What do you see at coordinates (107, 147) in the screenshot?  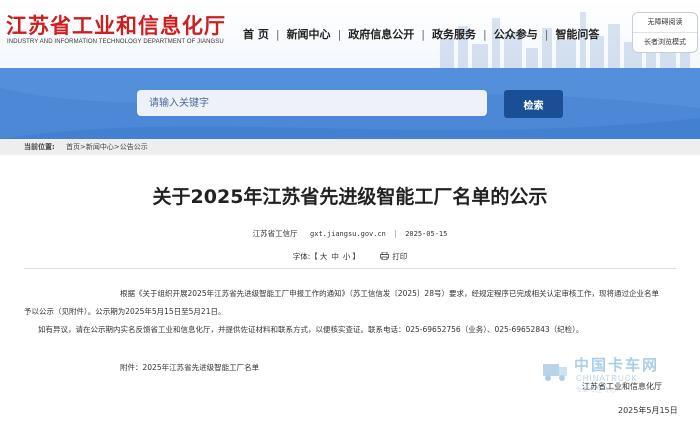 I see `breadcrumb-path: 首页>新闻中心>公告公示` at bounding box center [107, 147].